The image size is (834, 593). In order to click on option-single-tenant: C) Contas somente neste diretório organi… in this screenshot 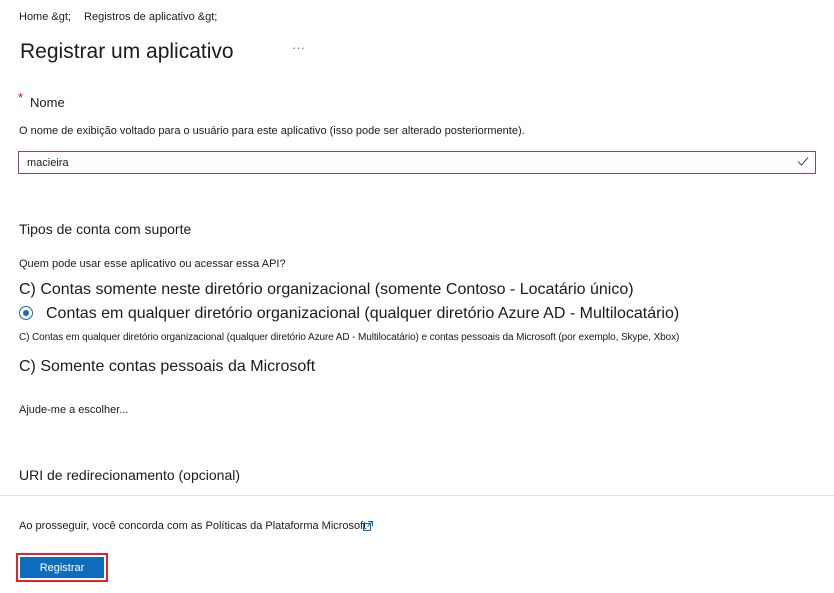, I will do `click(326, 290)`.